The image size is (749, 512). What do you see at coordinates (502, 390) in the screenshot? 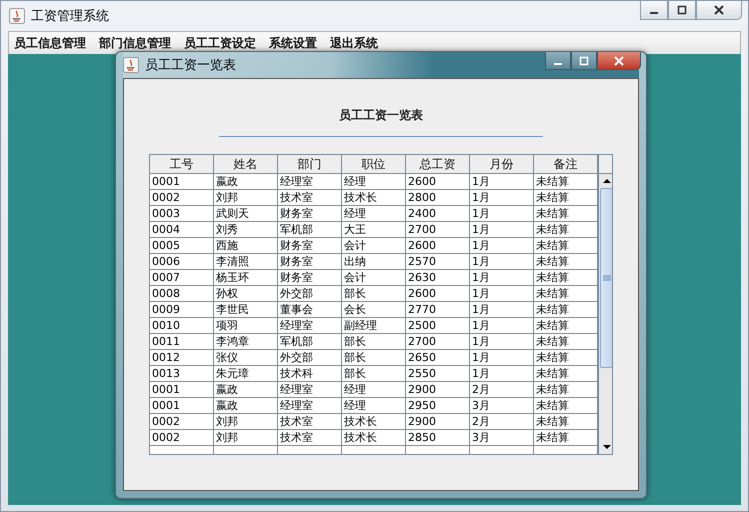
I see `table-cell: 2月` at bounding box center [502, 390].